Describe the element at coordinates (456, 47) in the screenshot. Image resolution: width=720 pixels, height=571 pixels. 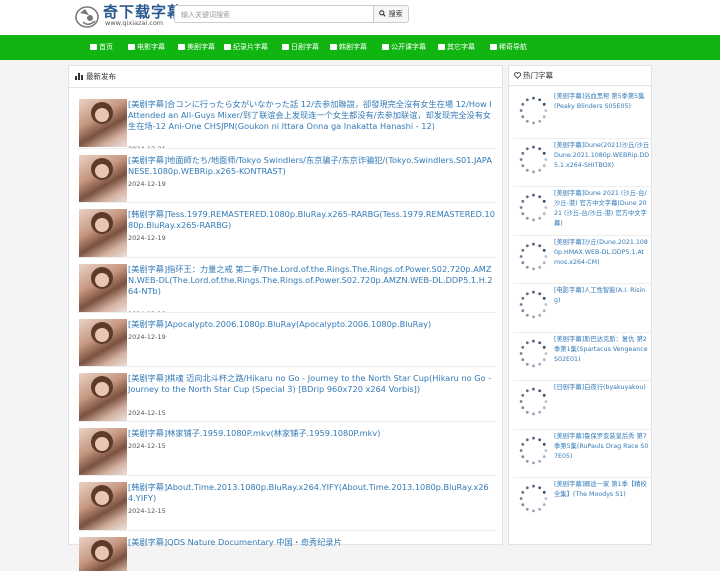
I see `nav-item-other: 其它字幕` at that location.